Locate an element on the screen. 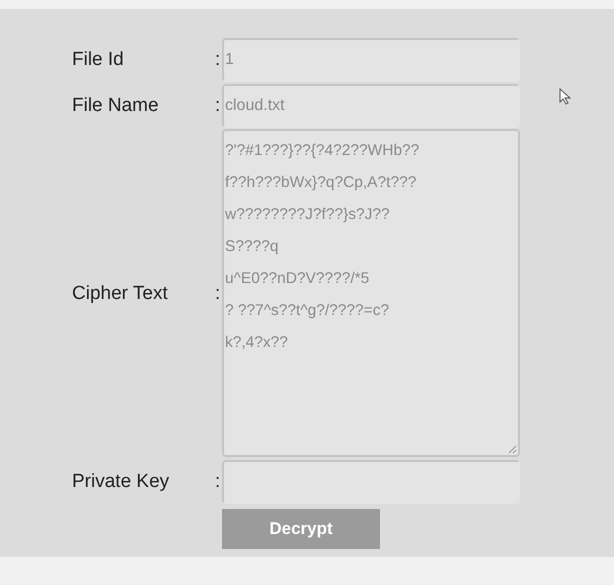 The width and height of the screenshot is (614, 585). cipher-text-line: u^E0??nD?V????/*5 is located at coordinates (297, 279).